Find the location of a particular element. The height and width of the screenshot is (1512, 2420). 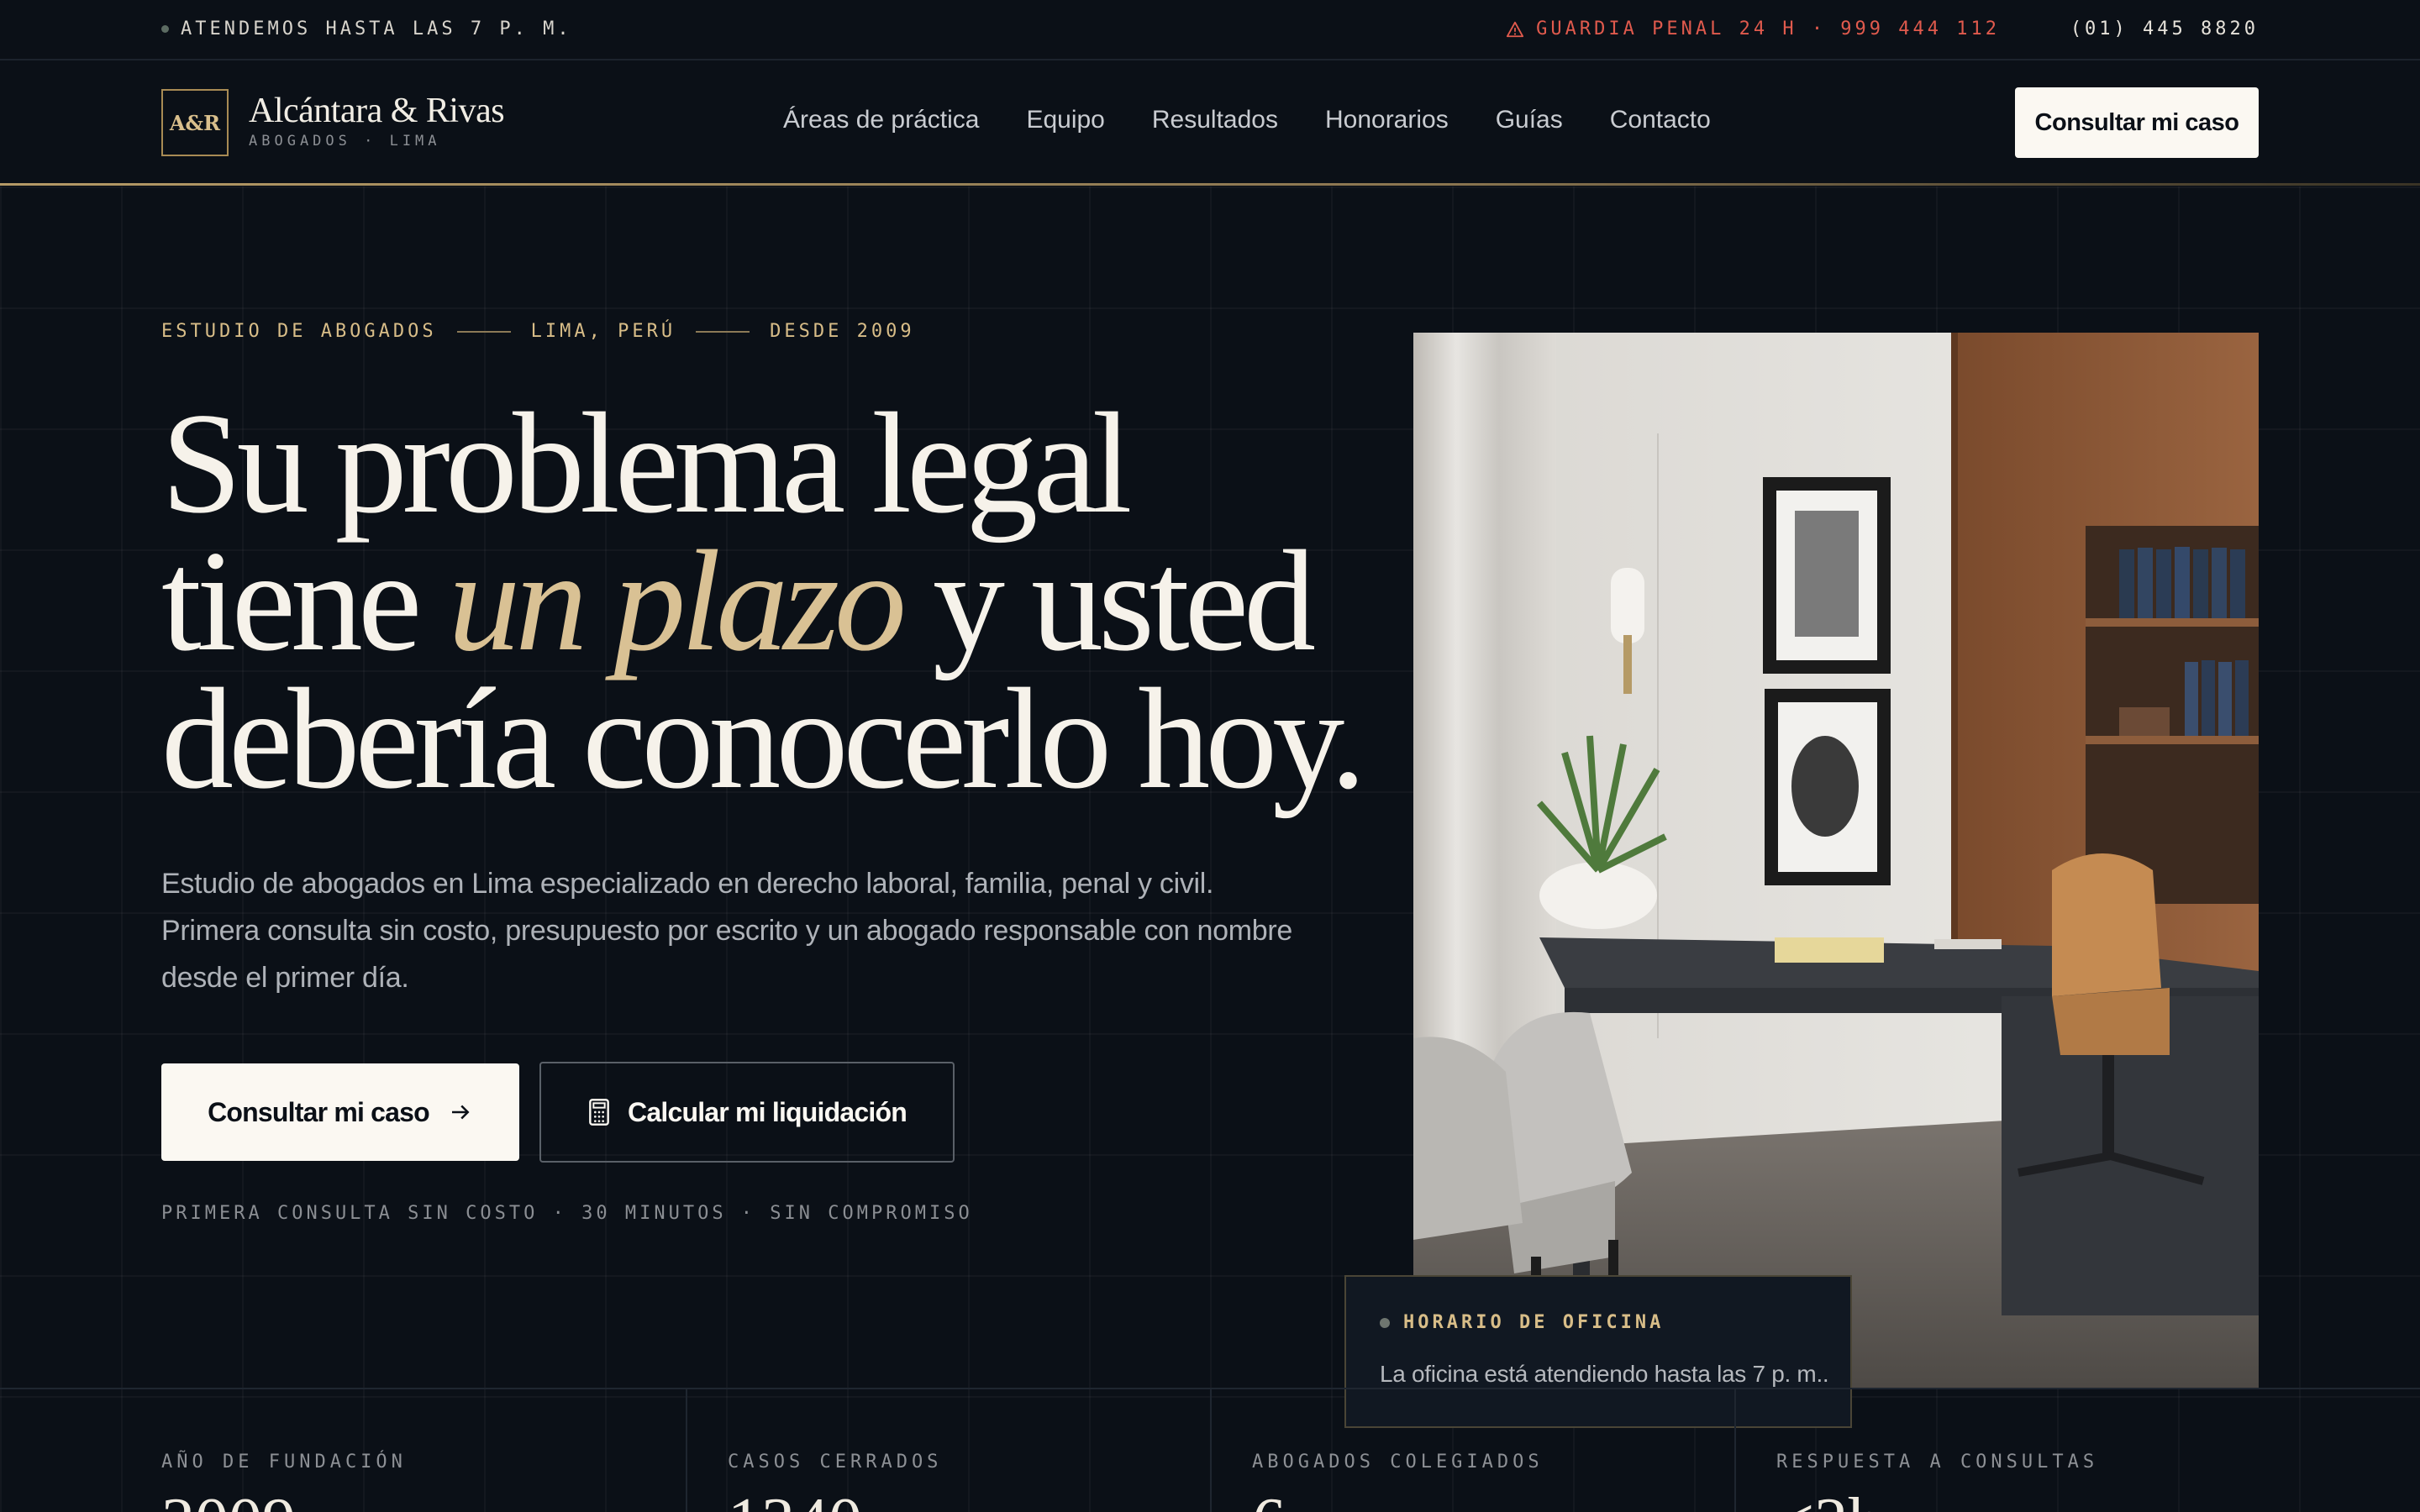

stat-label: RESPUESTA A CONSULTAS is located at coordinates (1937, 1462).